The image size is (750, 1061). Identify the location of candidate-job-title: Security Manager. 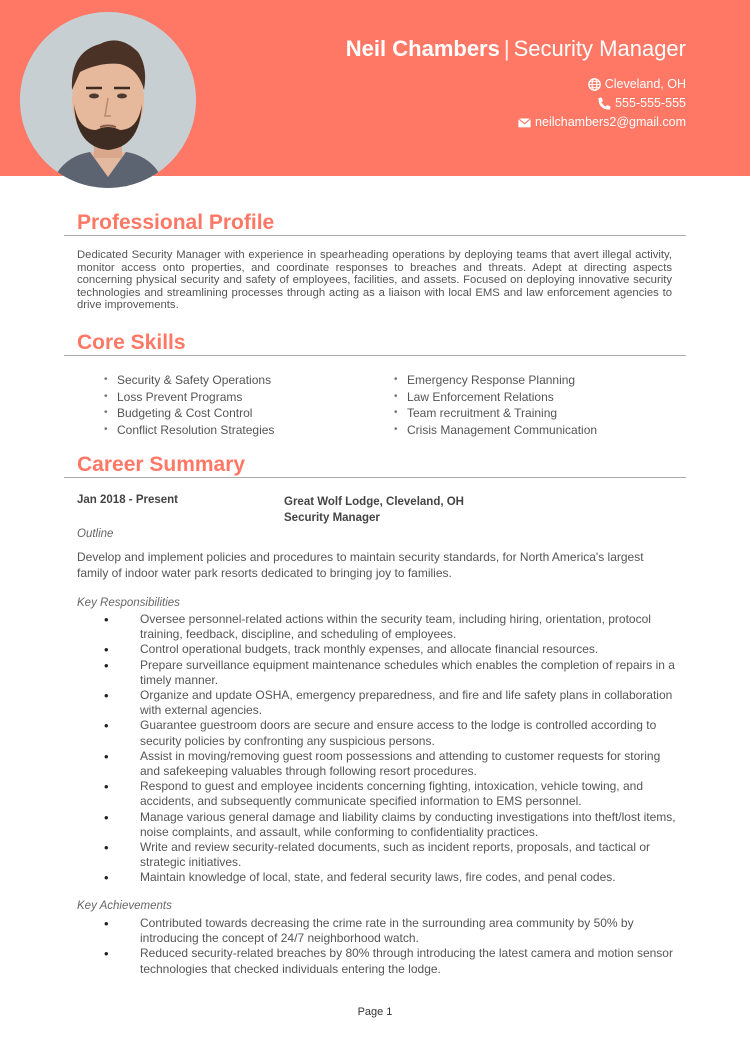
(599, 48).